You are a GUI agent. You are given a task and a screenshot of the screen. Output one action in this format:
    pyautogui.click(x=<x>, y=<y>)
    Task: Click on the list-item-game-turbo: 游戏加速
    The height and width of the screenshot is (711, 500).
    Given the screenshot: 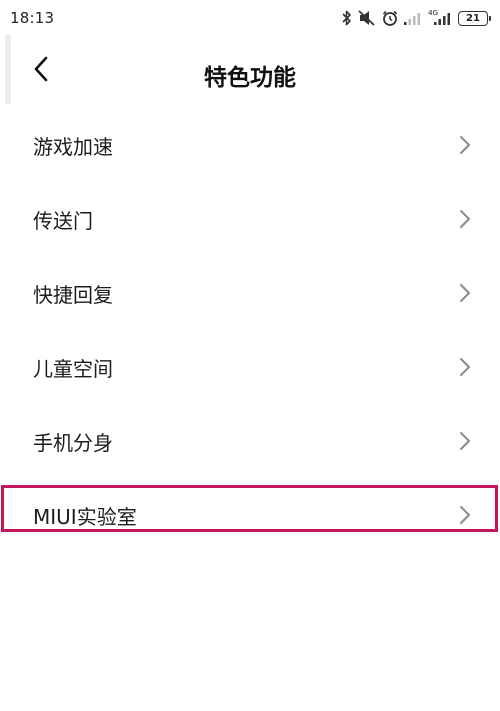 What is the action you would take?
    pyautogui.click(x=250, y=145)
    